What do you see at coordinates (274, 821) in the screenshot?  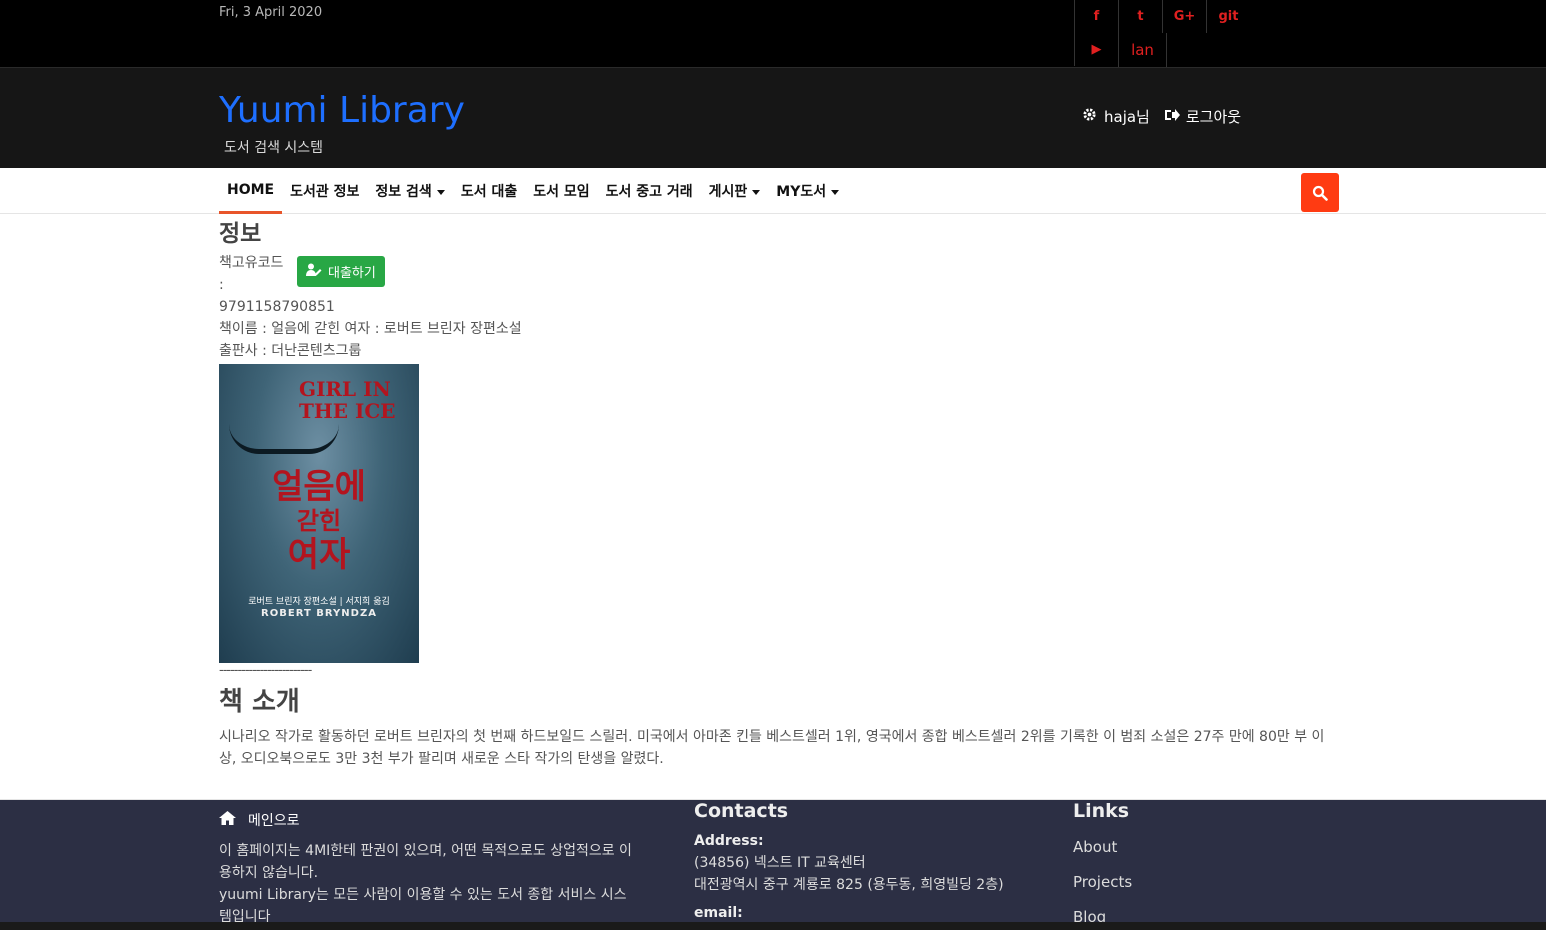 I see `footer-home-label: 메인으로` at bounding box center [274, 821].